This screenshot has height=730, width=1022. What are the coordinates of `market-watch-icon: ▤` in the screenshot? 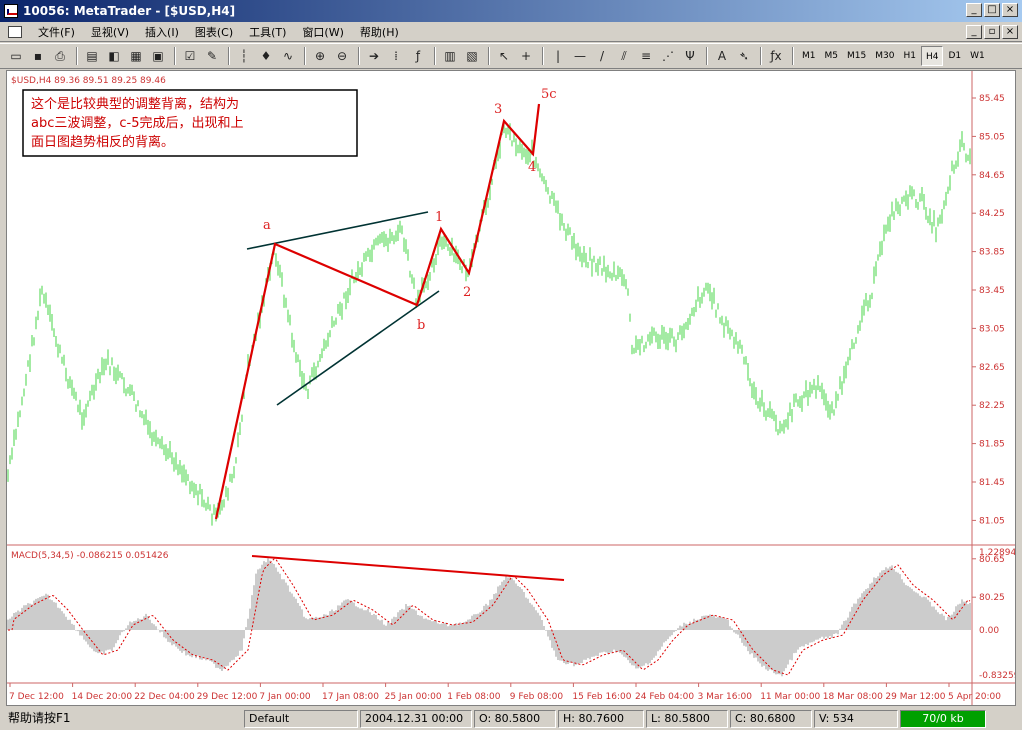 It's located at (92, 56).